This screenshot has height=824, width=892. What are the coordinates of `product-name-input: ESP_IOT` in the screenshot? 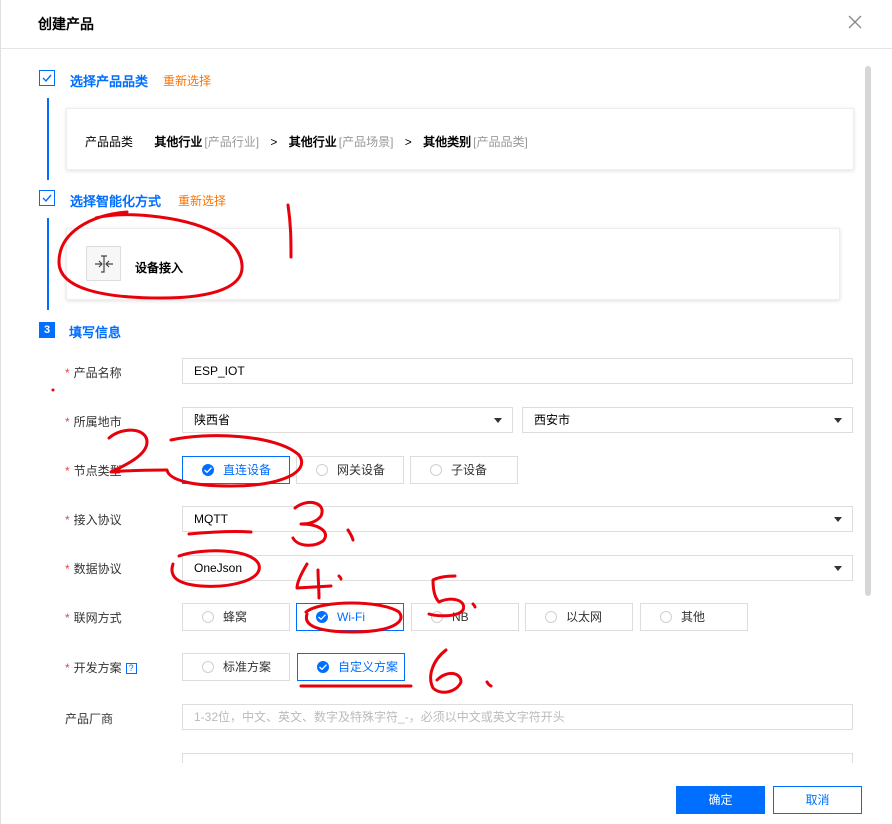 It's located at (517, 371).